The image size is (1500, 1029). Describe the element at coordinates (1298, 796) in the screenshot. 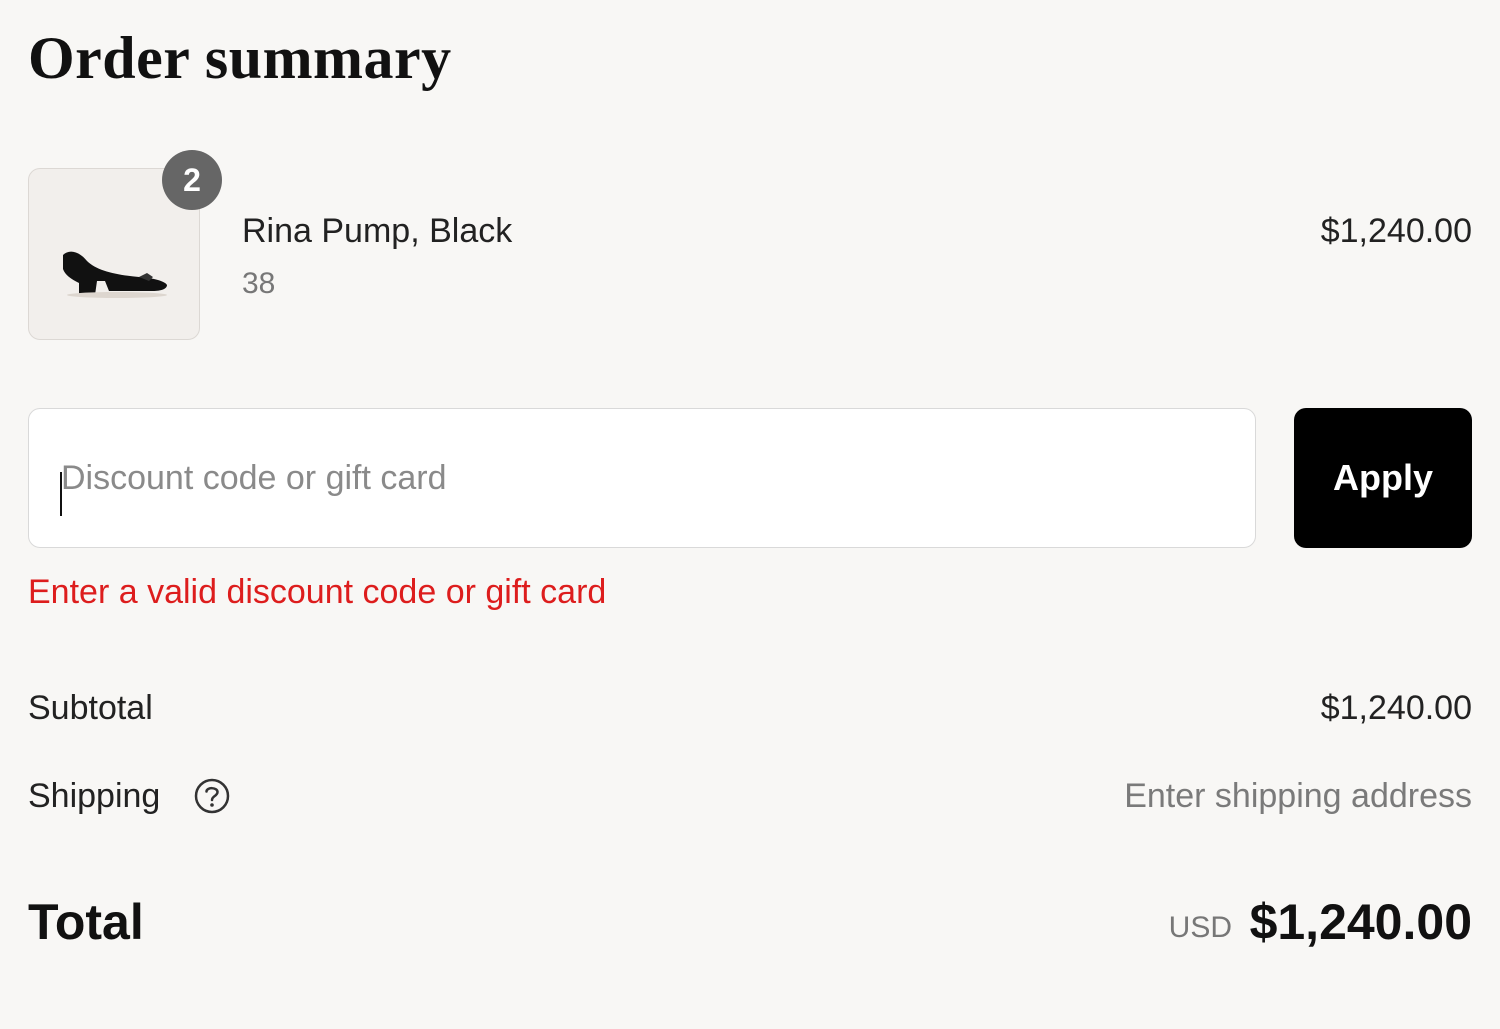

I see `shipping-value: Enter shipping address` at that location.